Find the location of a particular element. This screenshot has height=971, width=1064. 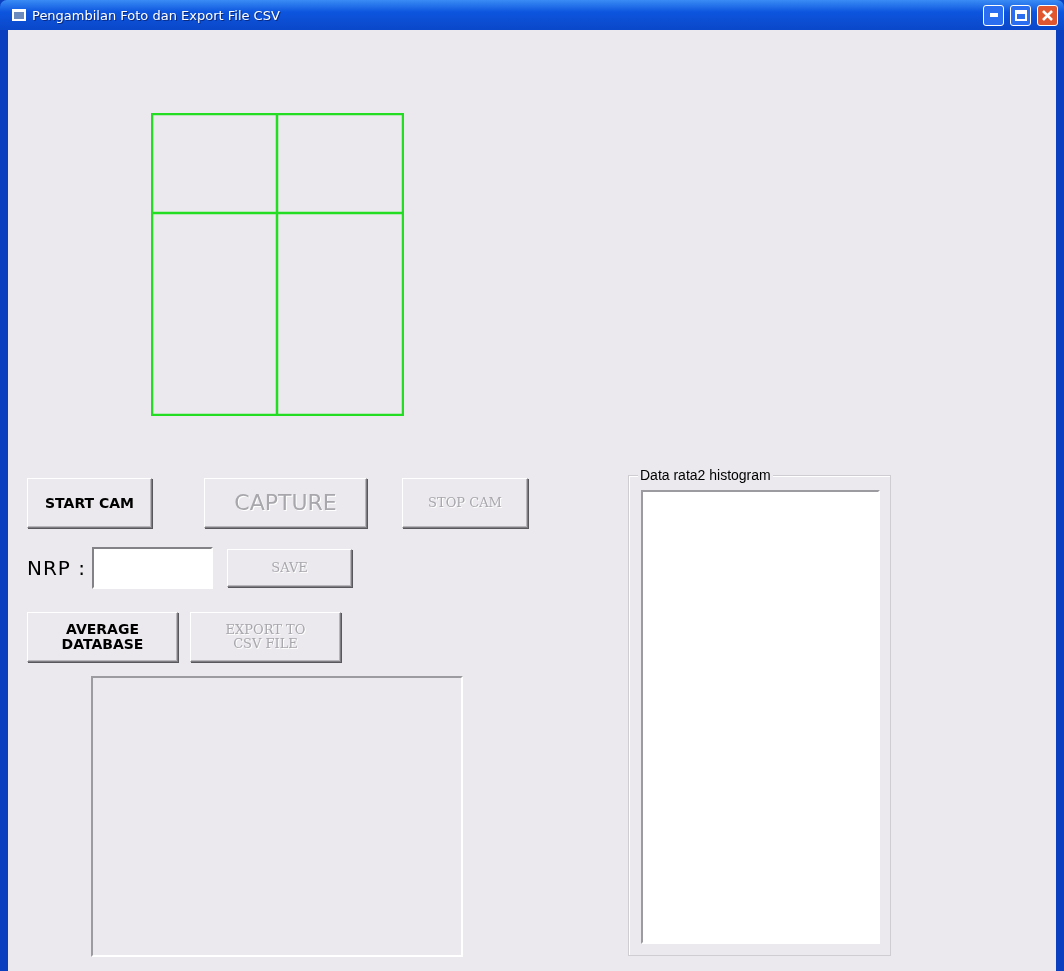

maximize-icon is located at coordinates (1020, 15).